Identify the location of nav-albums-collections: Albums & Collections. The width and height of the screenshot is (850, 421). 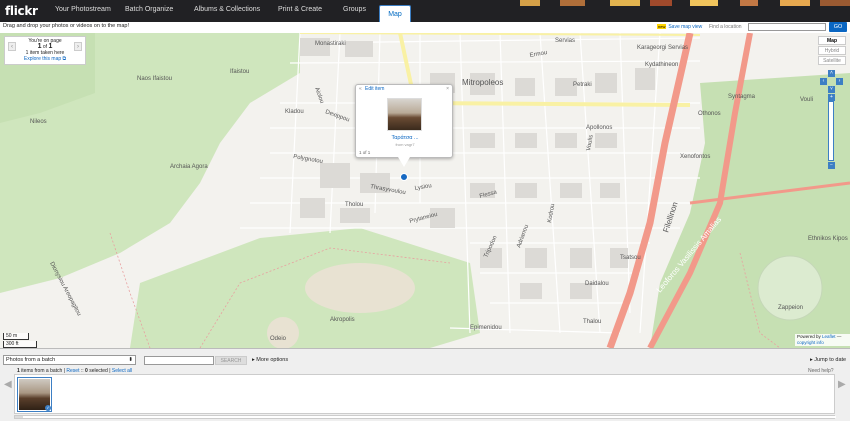
(227, 9).